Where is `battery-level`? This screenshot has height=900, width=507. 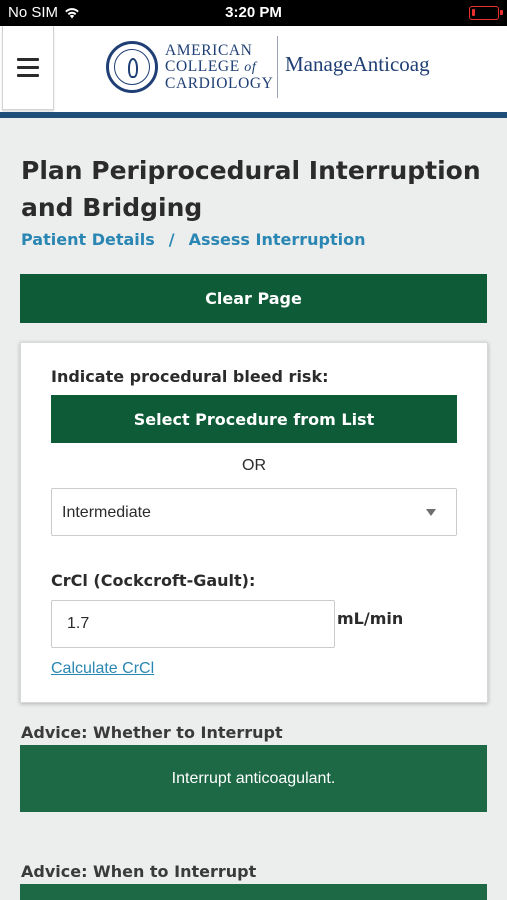 battery-level is located at coordinates (473, 12).